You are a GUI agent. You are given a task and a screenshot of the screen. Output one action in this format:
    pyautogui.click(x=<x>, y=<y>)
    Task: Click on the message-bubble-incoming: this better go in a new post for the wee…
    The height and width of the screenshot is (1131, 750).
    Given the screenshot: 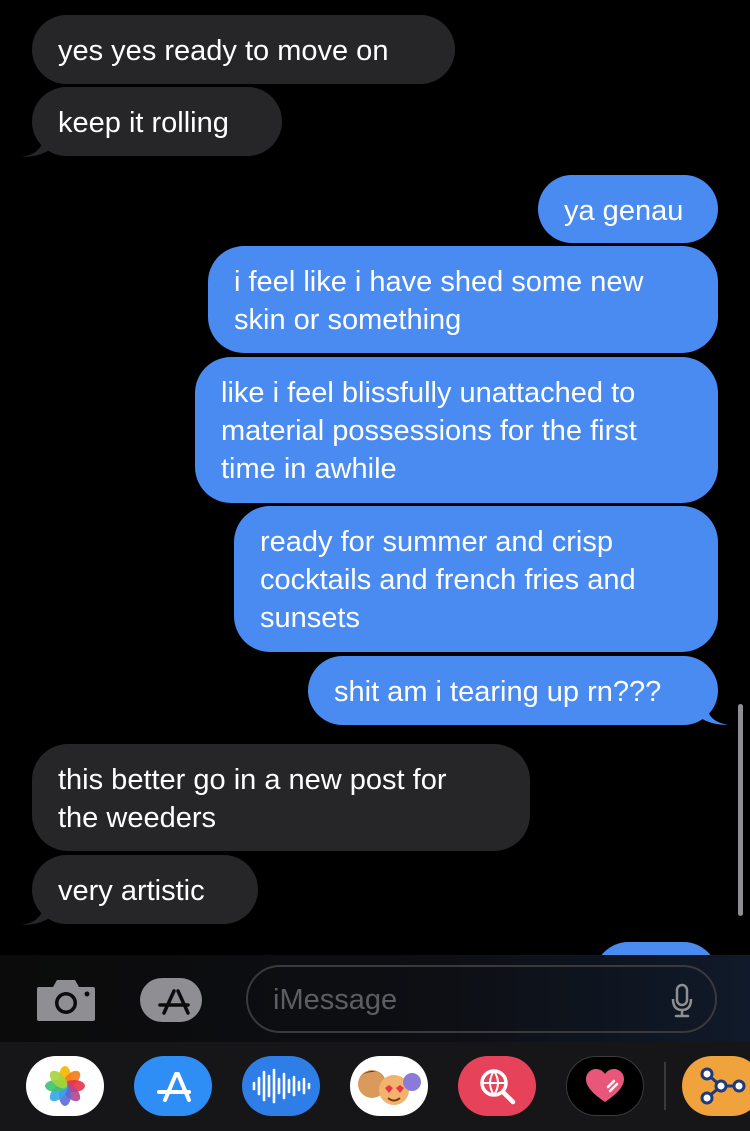 What is the action you would take?
    pyautogui.click(x=281, y=797)
    